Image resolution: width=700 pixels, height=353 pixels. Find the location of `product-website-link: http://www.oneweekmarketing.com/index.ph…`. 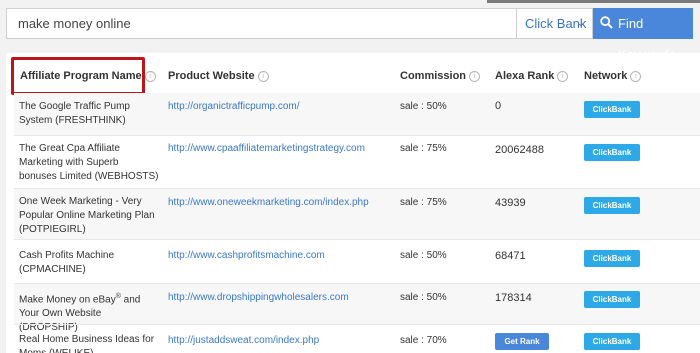

product-website-link: http://www.oneweekmarketing.com/index.ph… is located at coordinates (268, 203).